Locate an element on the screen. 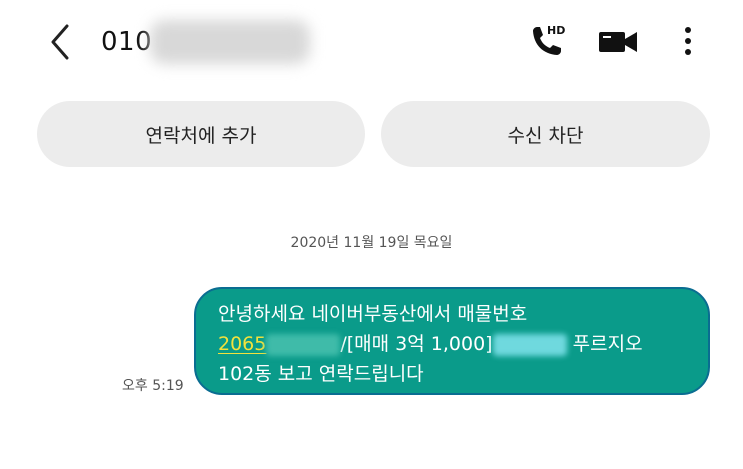 The width and height of the screenshot is (743, 469). video-call-button is located at coordinates (618, 41).